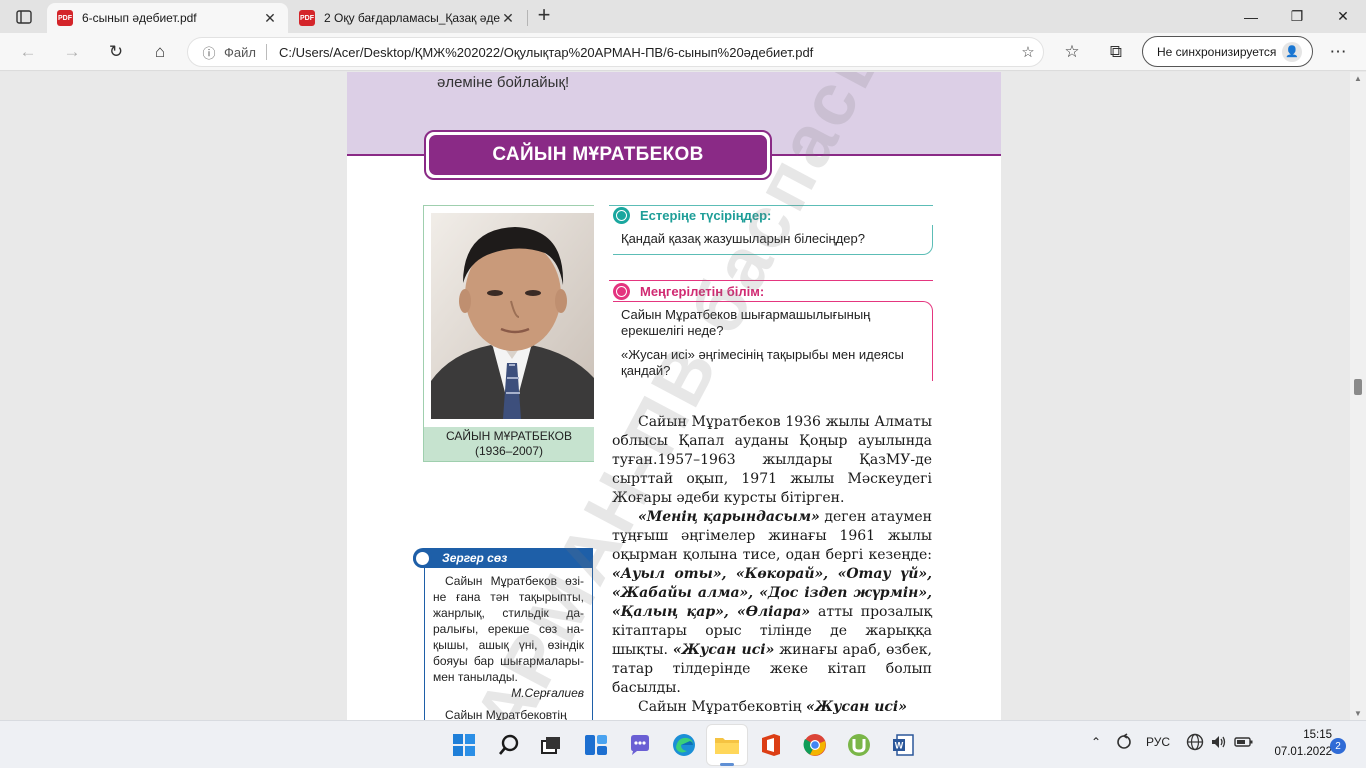 This screenshot has height=768, width=1366. What do you see at coordinates (160, 52) in the screenshot?
I see `home-button: ⌂` at bounding box center [160, 52].